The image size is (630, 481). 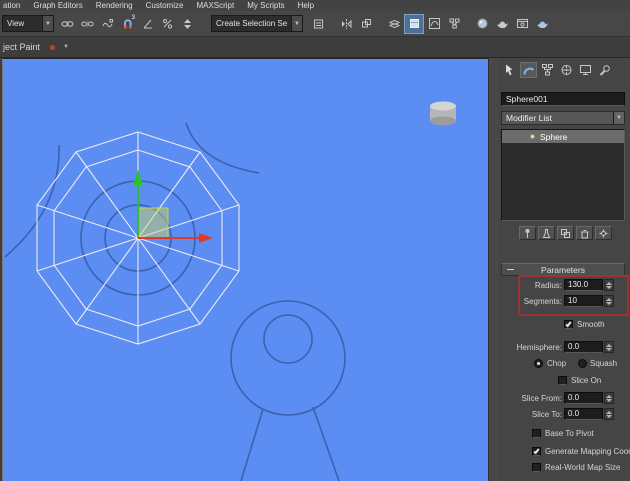 I want to click on hemisphere-spinner, so click(x=609, y=347).